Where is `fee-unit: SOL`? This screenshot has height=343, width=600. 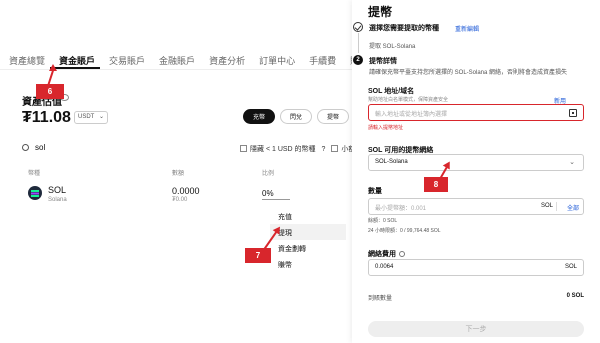
fee-unit: SOL is located at coordinates (570, 267).